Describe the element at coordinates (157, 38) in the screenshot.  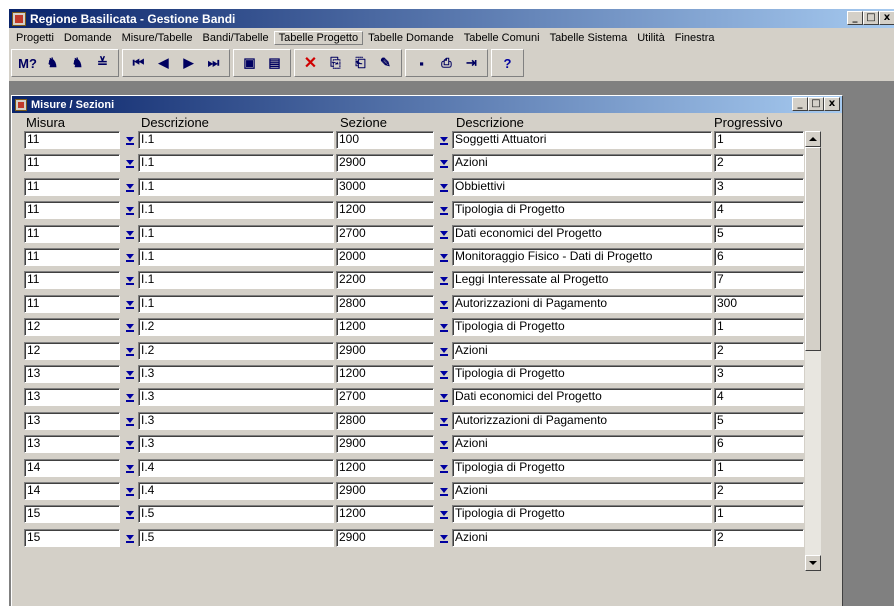
I see `menu-item: Misure/Tabelle` at that location.